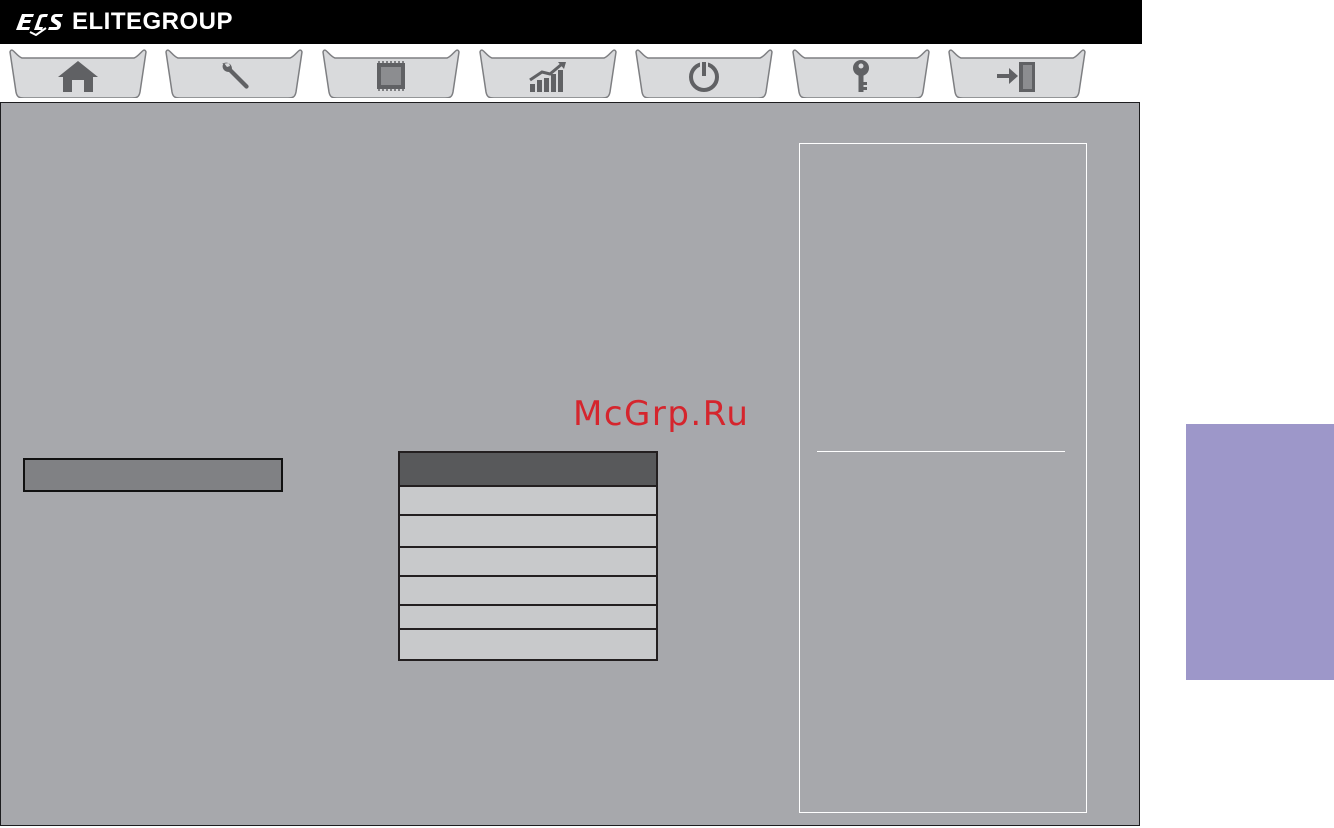  What do you see at coordinates (153, 475) in the screenshot?
I see `selected-menu-item` at bounding box center [153, 475].